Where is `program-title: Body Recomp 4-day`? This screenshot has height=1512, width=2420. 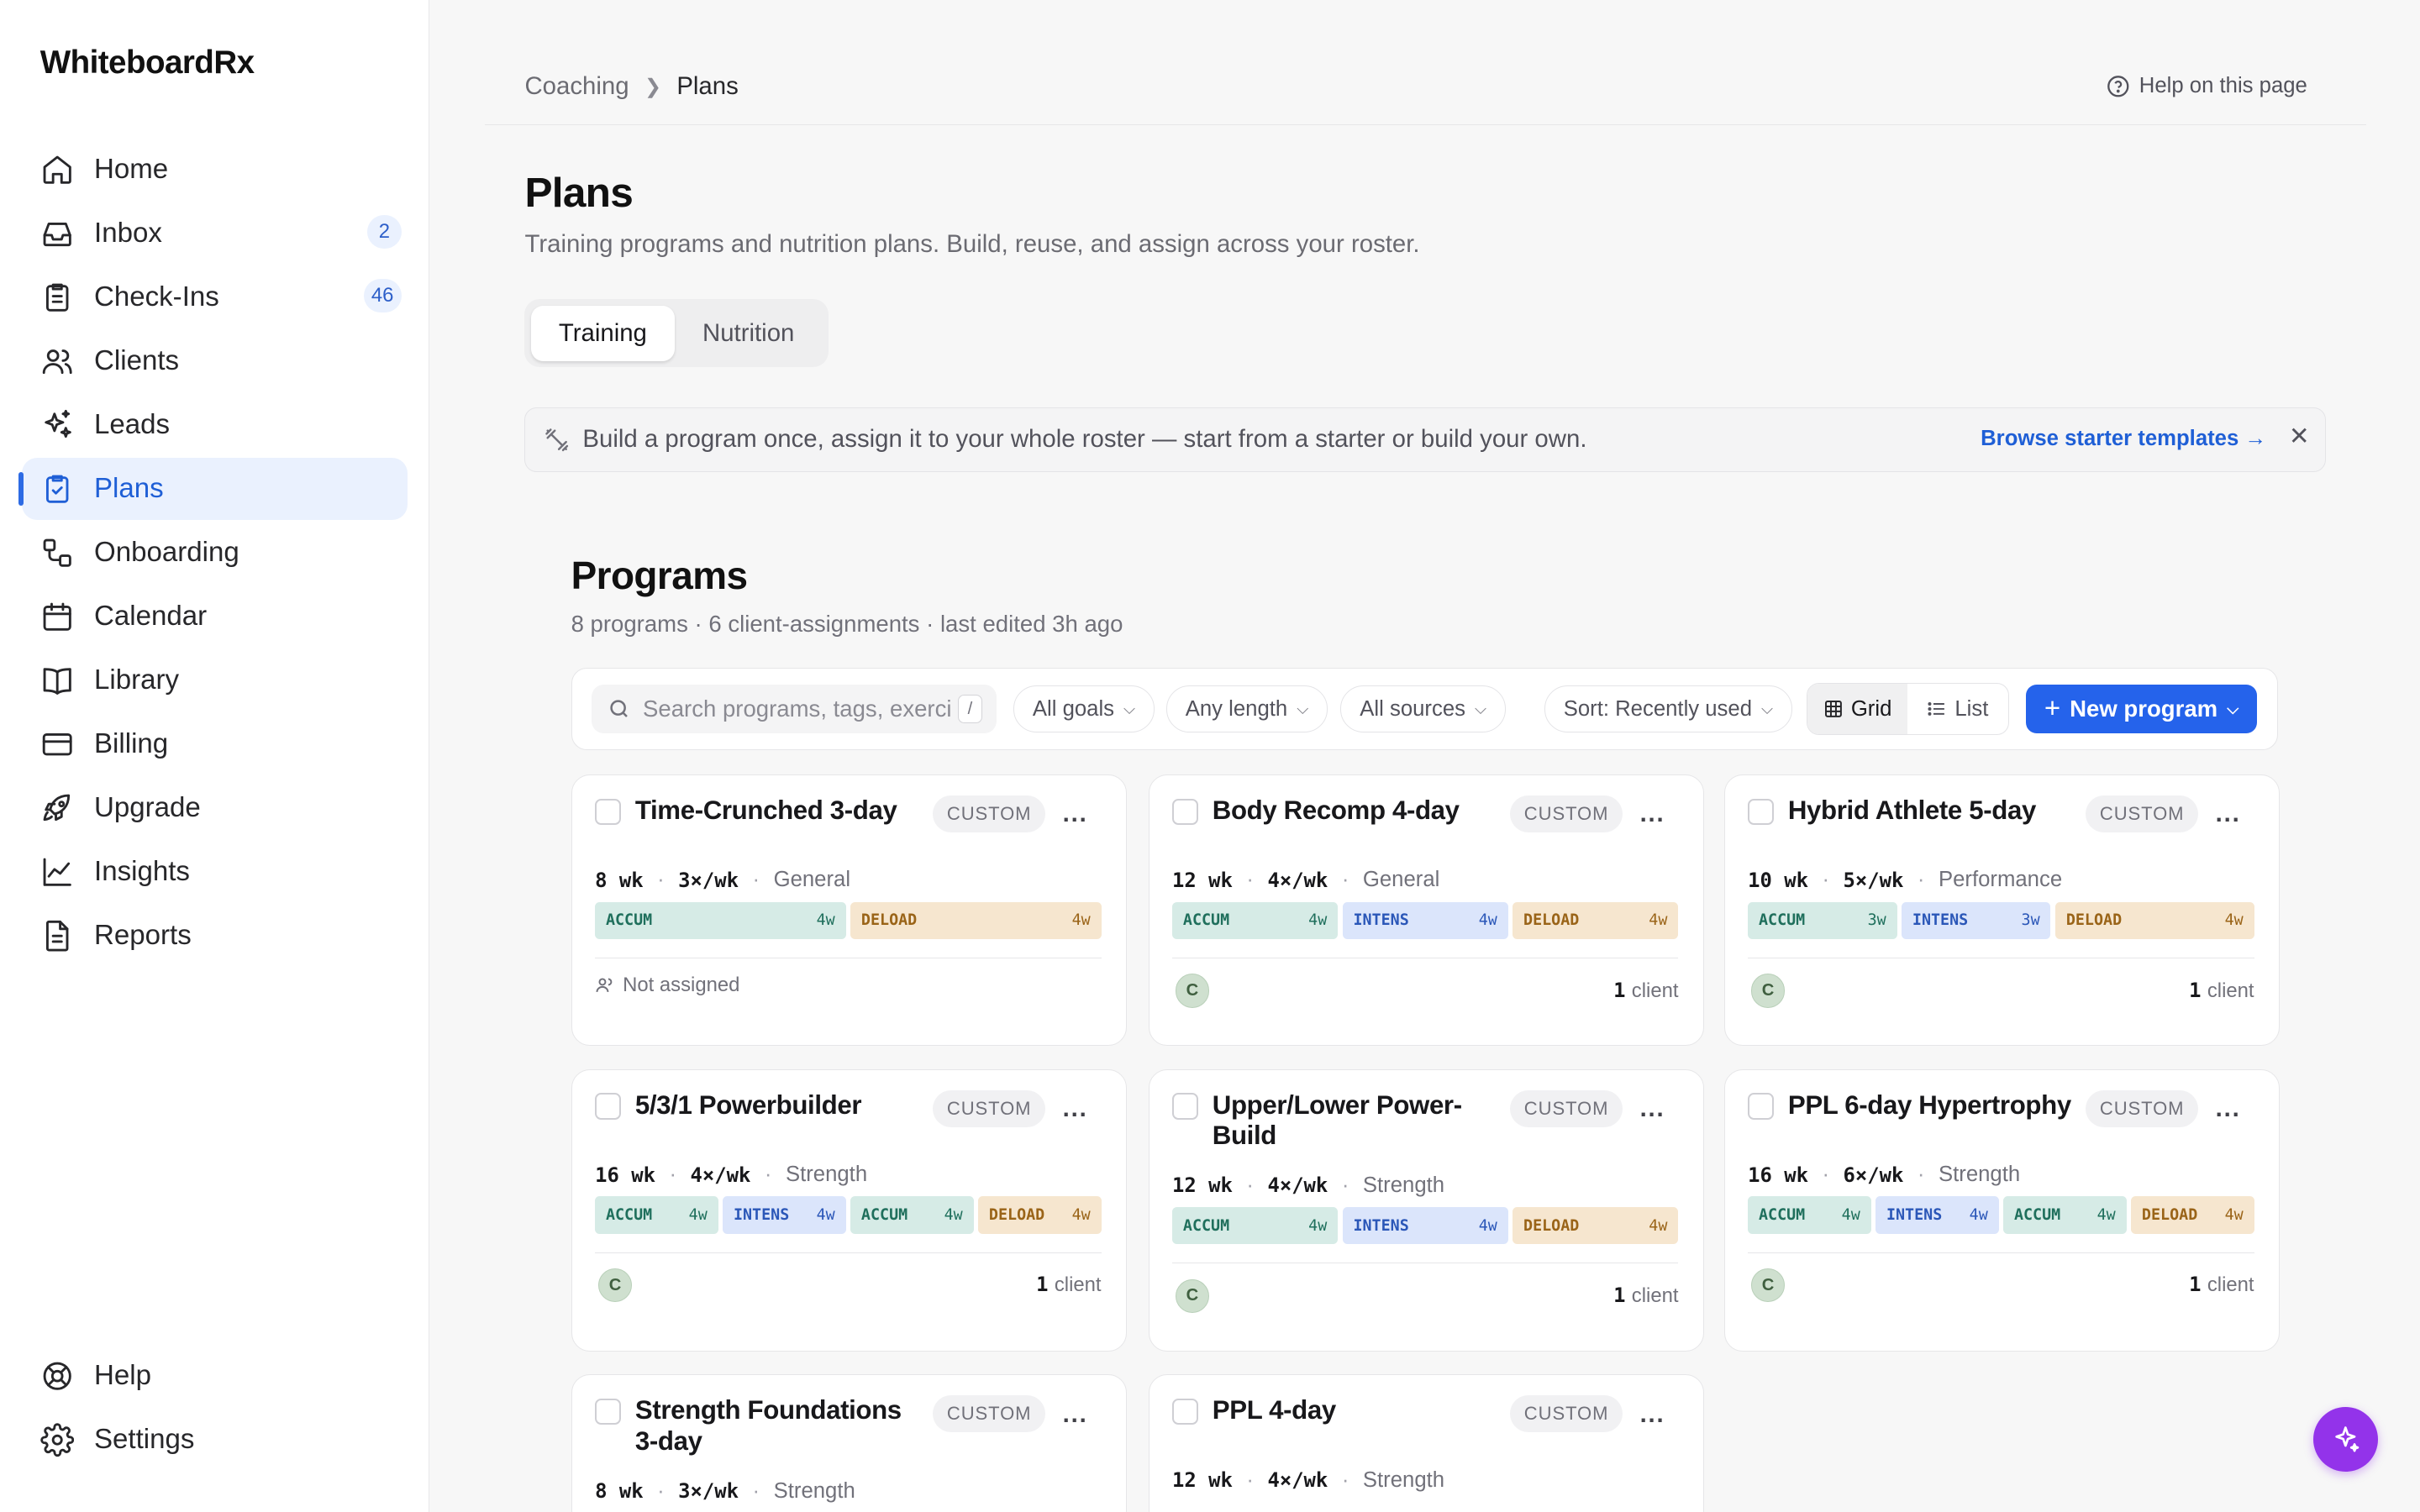
program-title: Body Recomp 4-day is located at coordinates (1355, 811).